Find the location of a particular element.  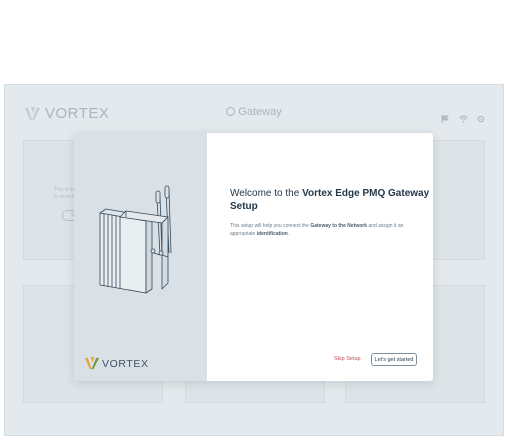

get-started-button: Let's get started is located at coordinates (394, 359).